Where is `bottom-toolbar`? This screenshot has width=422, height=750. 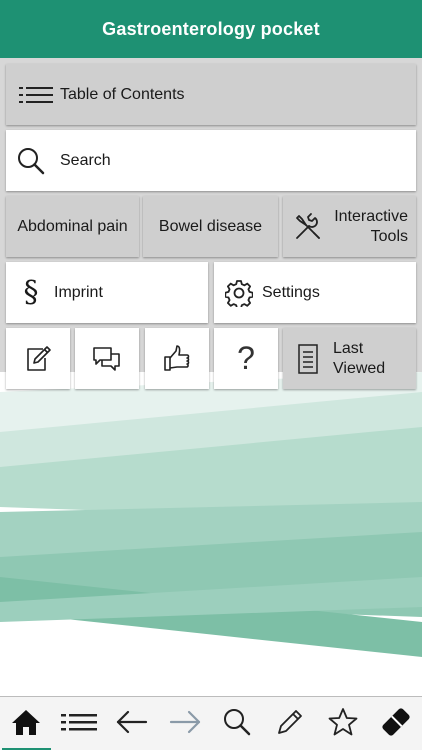
bottom-toolbar is located at coordinates (211, 723).